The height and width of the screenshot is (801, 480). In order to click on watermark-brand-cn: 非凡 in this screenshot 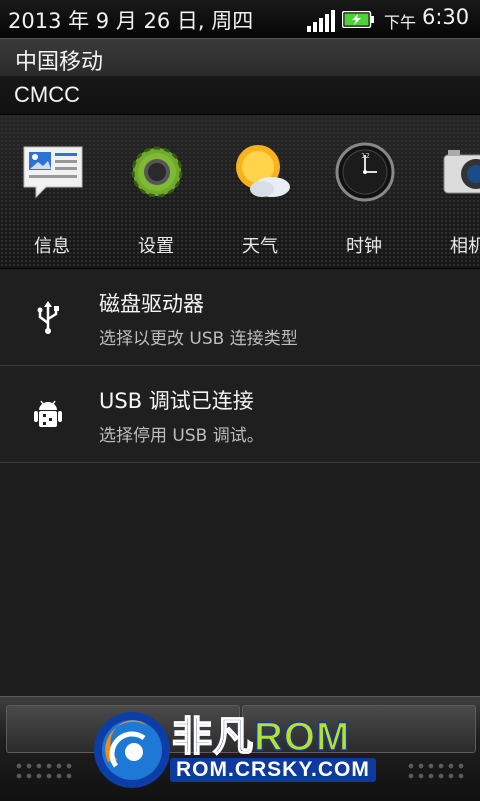, I will do `click(212, 737)`.